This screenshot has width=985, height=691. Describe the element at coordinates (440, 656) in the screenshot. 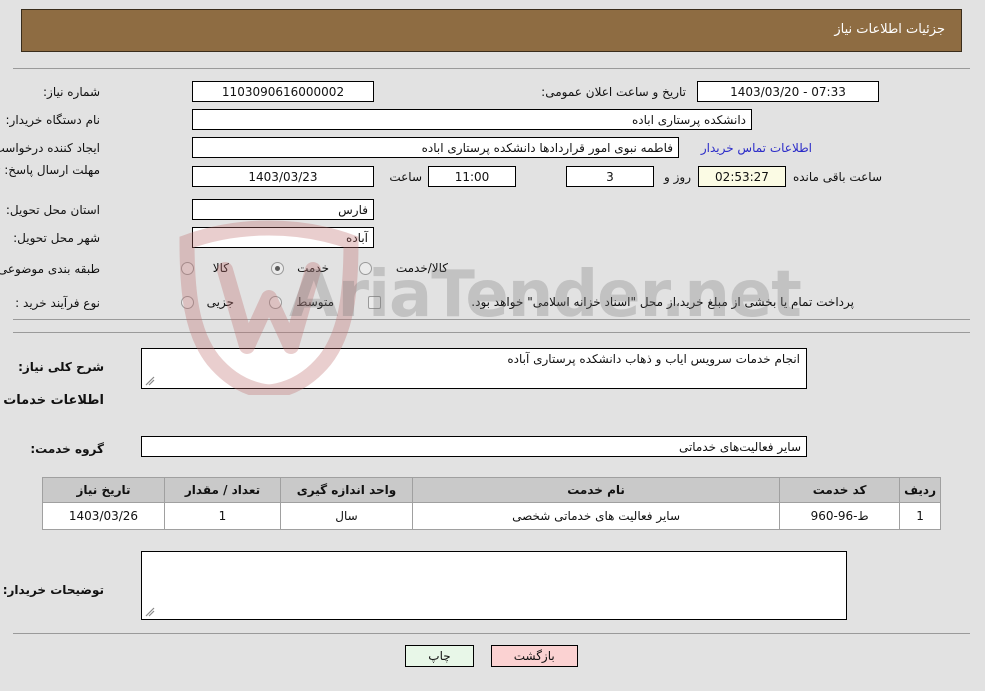

I see `print-button: چاپ` at that location.